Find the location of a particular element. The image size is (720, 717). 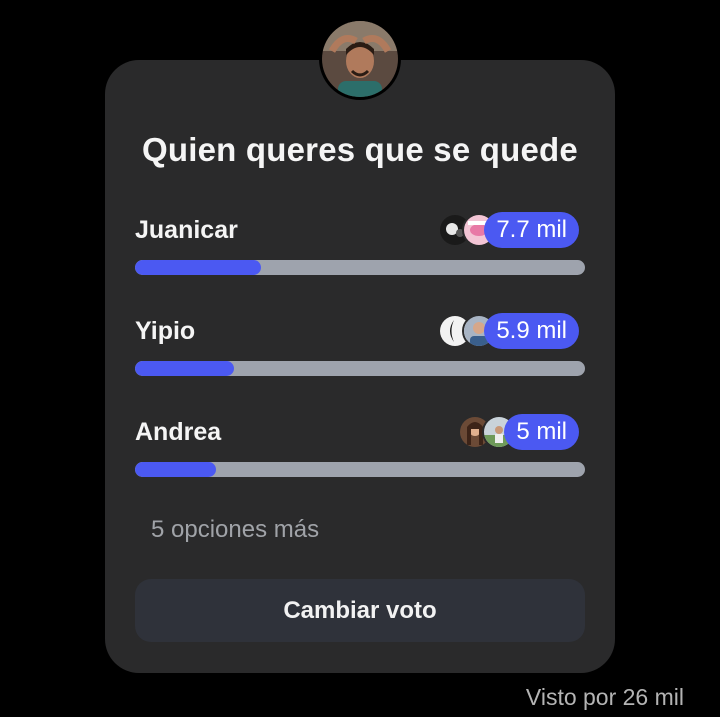

more-options-link: 5 opciones más is located at coordinates (235, 530).